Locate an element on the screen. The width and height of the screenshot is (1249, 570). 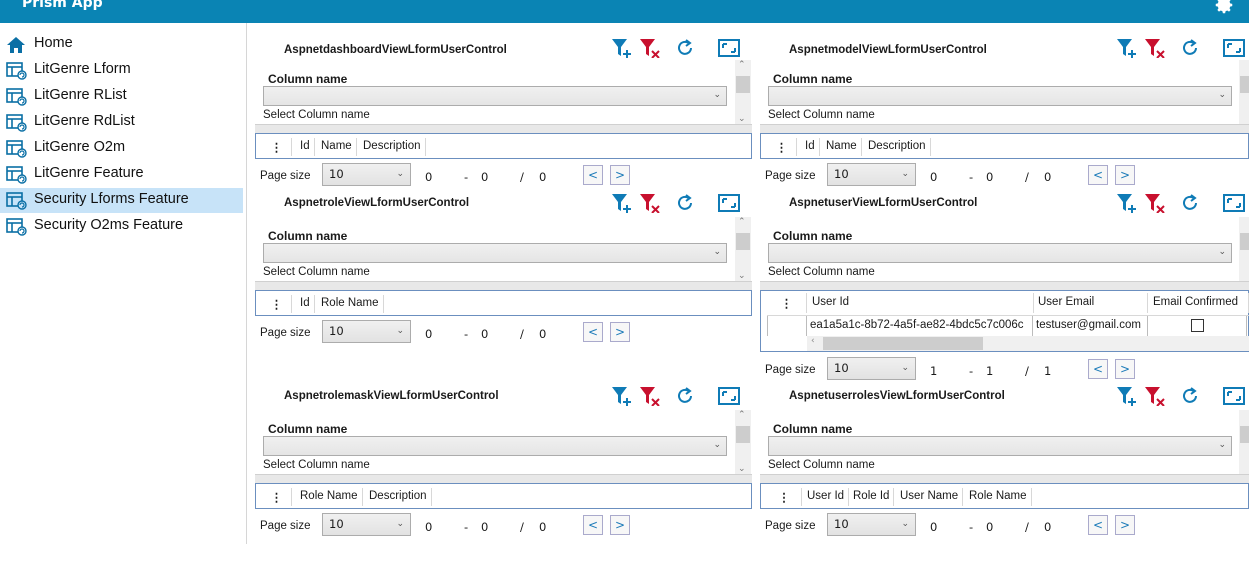
sidebar-item-security-lforms-feature: Security Lforms Feature is located at coordinates (121, 200).